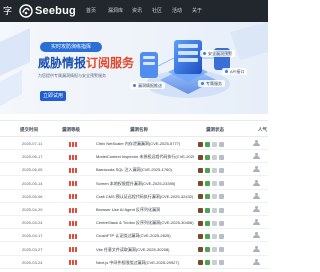 The width and height of the screenshot is (320, 272). Describe the element at coordinates (7, 11) in the screenshot. I see `nav-brand-fragment: 字` at that location.